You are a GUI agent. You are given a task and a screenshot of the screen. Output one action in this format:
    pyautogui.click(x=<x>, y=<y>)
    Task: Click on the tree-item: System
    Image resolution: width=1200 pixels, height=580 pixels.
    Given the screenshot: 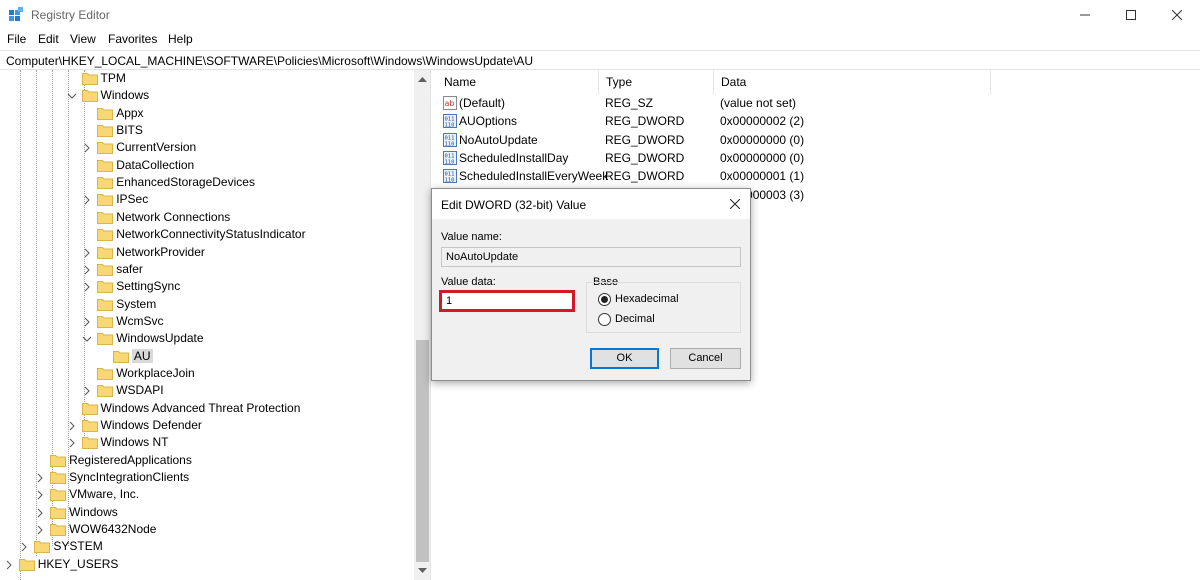 What is the action you would take?
    pyautogui.click(x=207, y=304)
    